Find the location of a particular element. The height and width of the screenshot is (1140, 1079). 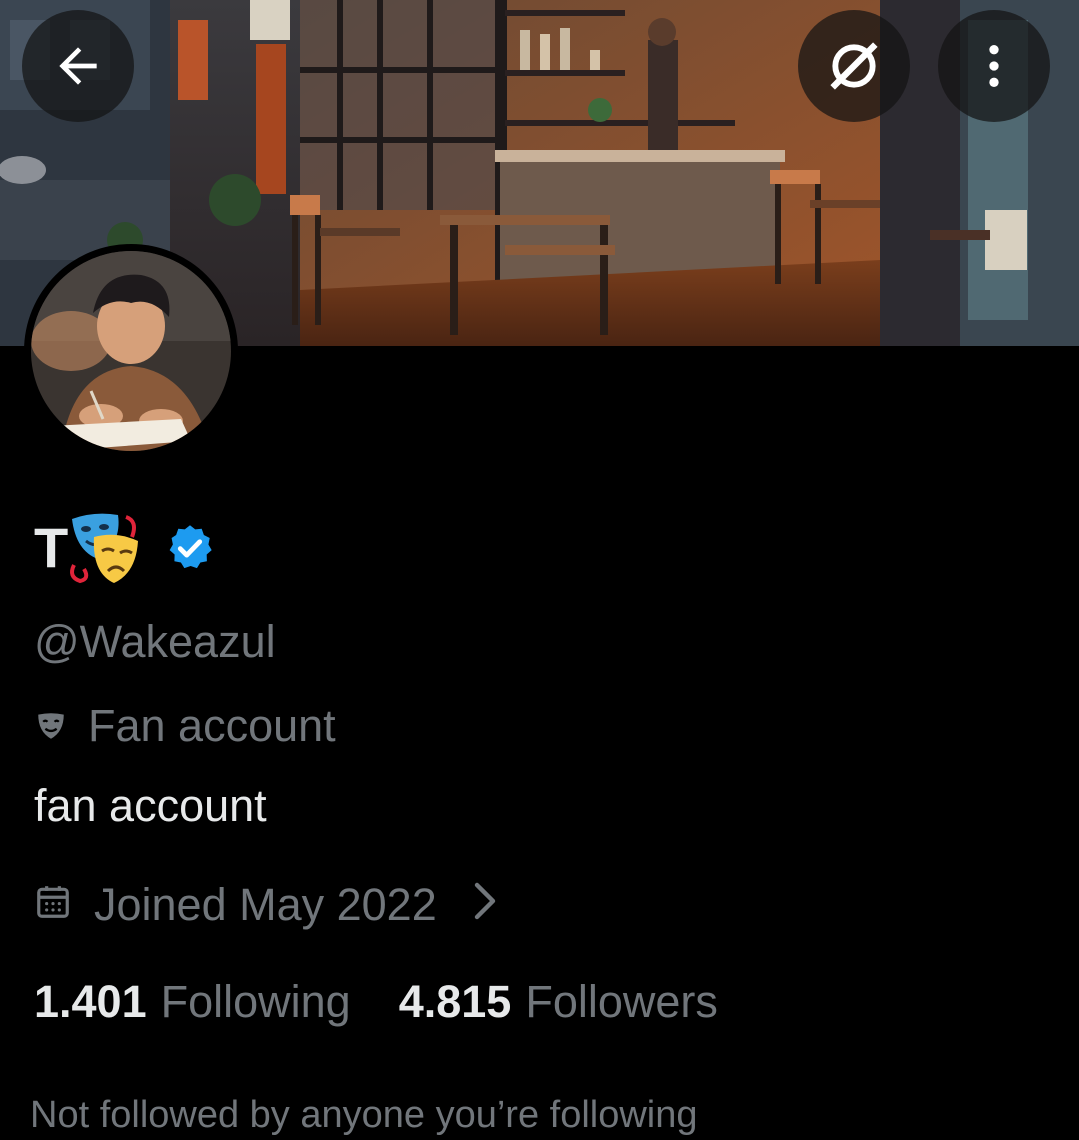

arrow-left-icon is located at coordinates (78, 66).